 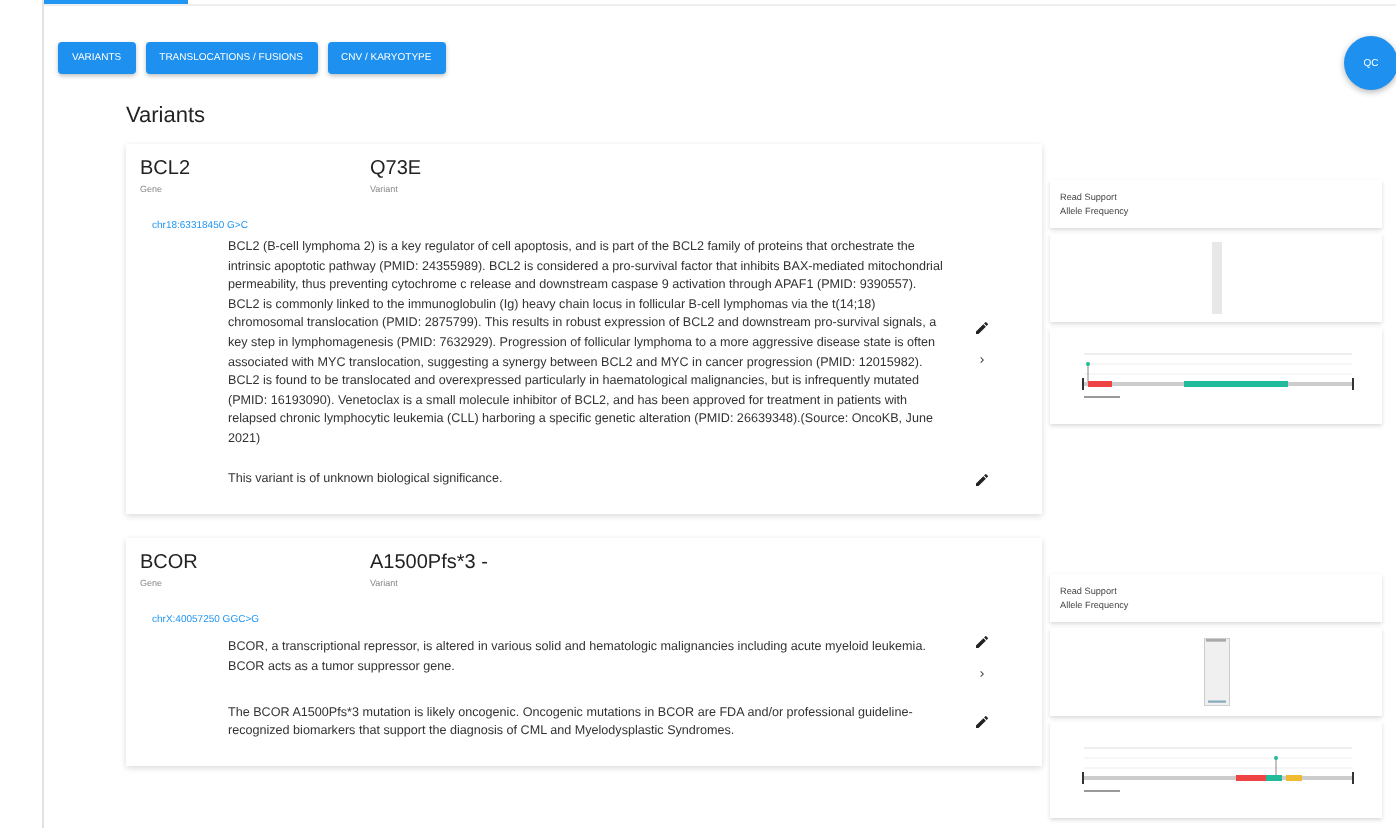 I want to click on section-heading: Variants, so click(x=167, y=118).